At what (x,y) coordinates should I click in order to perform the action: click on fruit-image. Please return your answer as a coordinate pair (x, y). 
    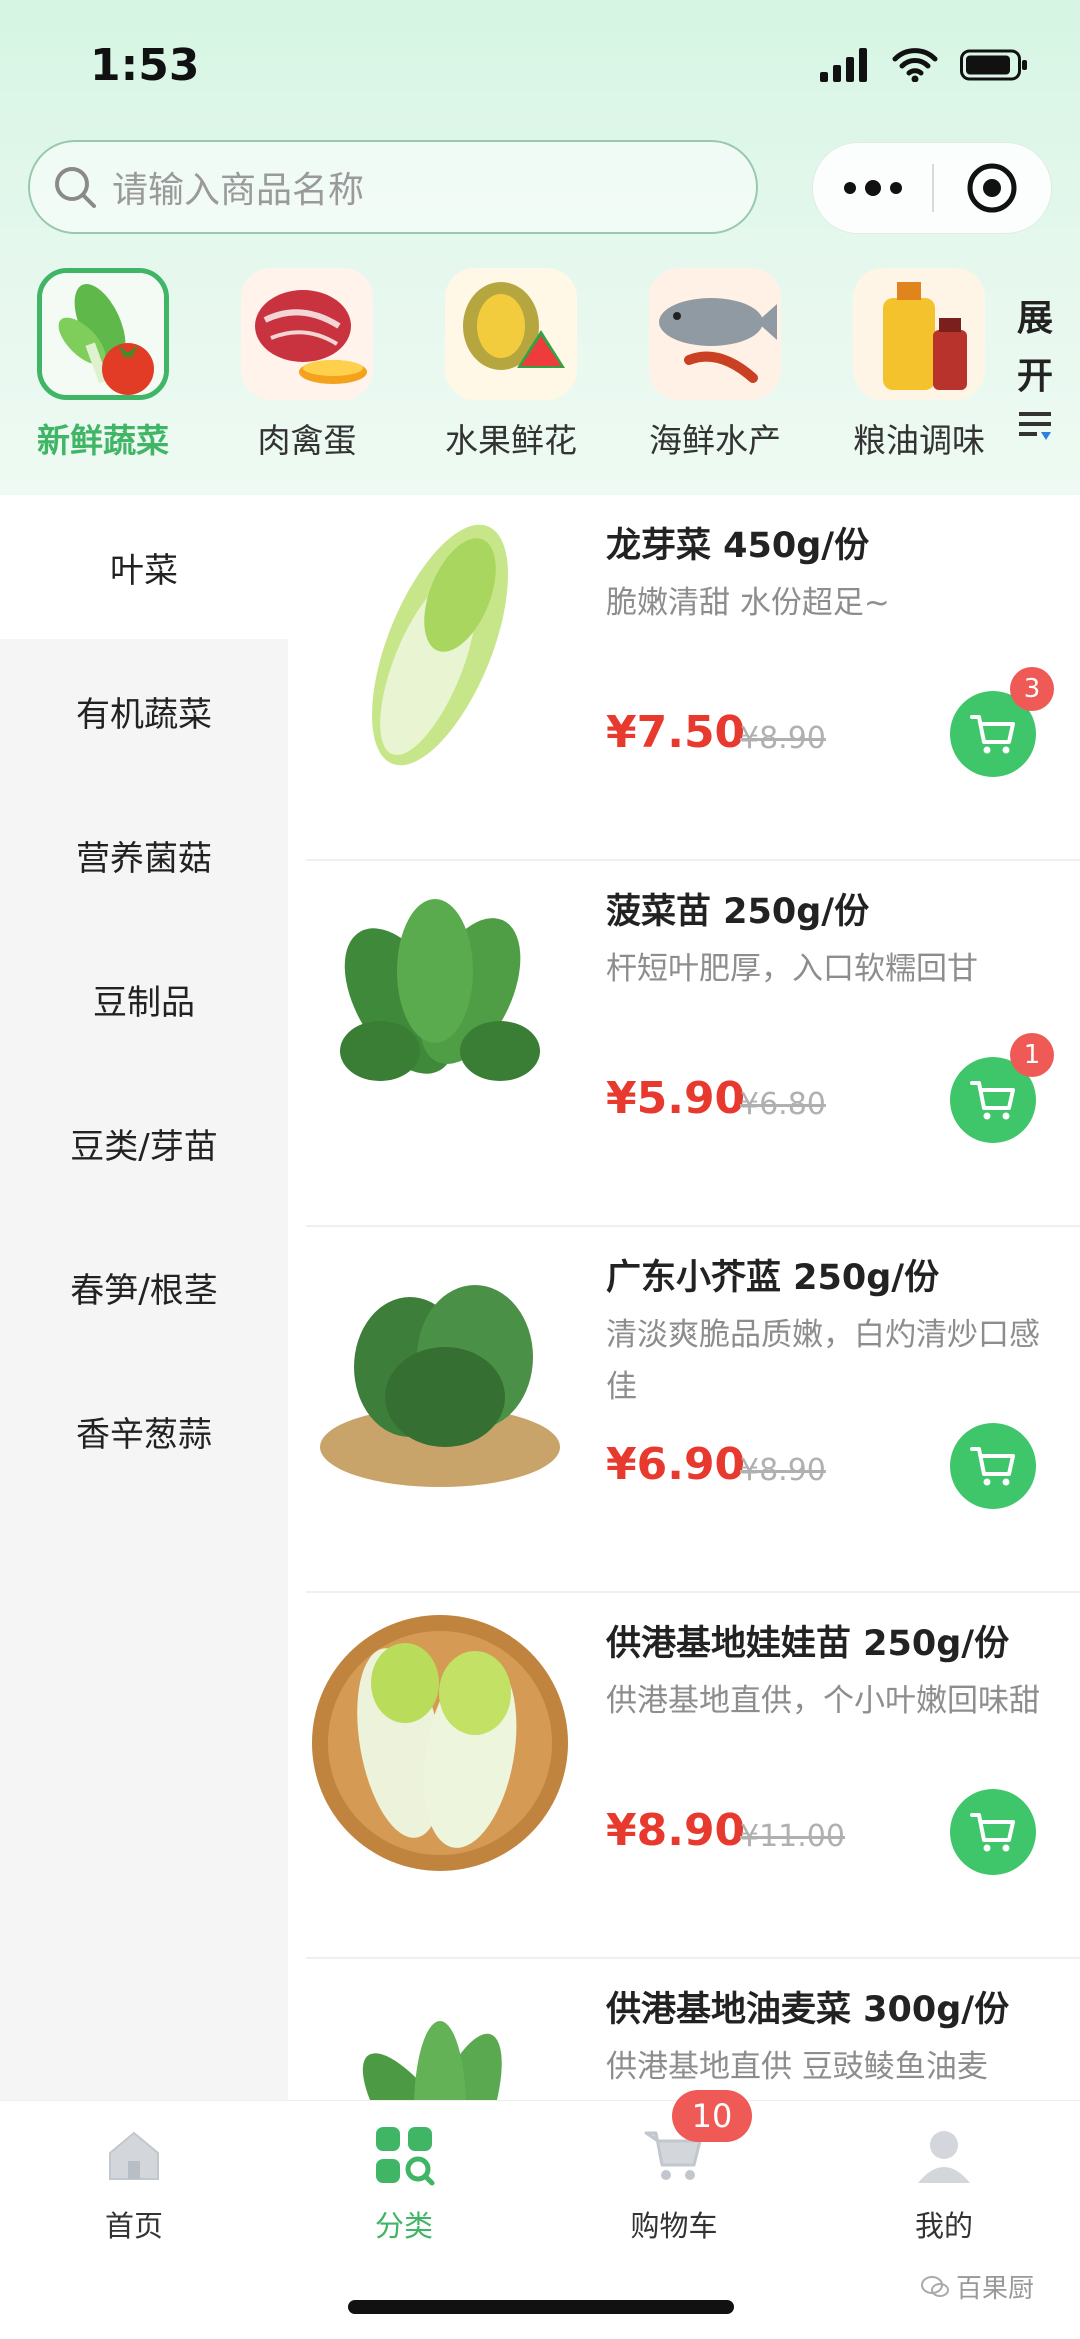
    Looking at the image, I should click on (511, 334).